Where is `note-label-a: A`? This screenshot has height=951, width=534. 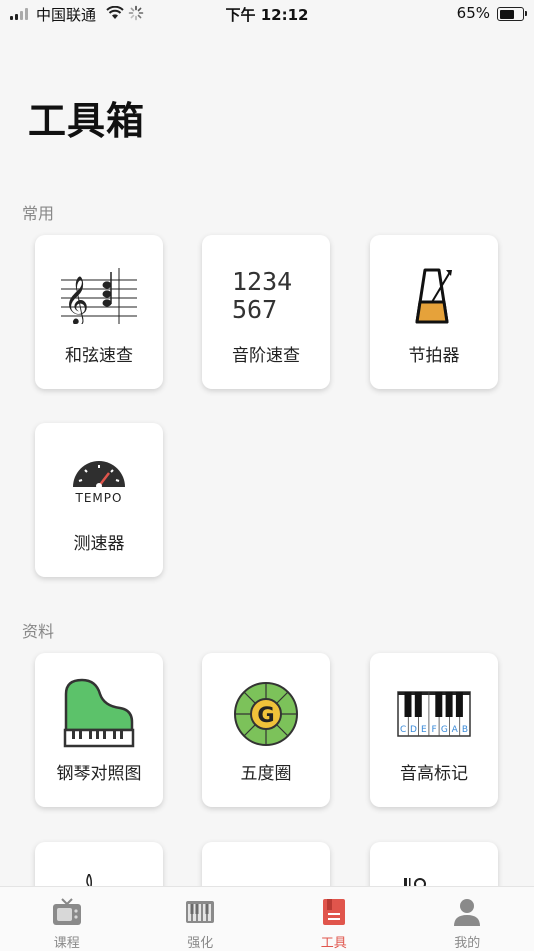
note-label-a: A is located at coordinates (455, 730).